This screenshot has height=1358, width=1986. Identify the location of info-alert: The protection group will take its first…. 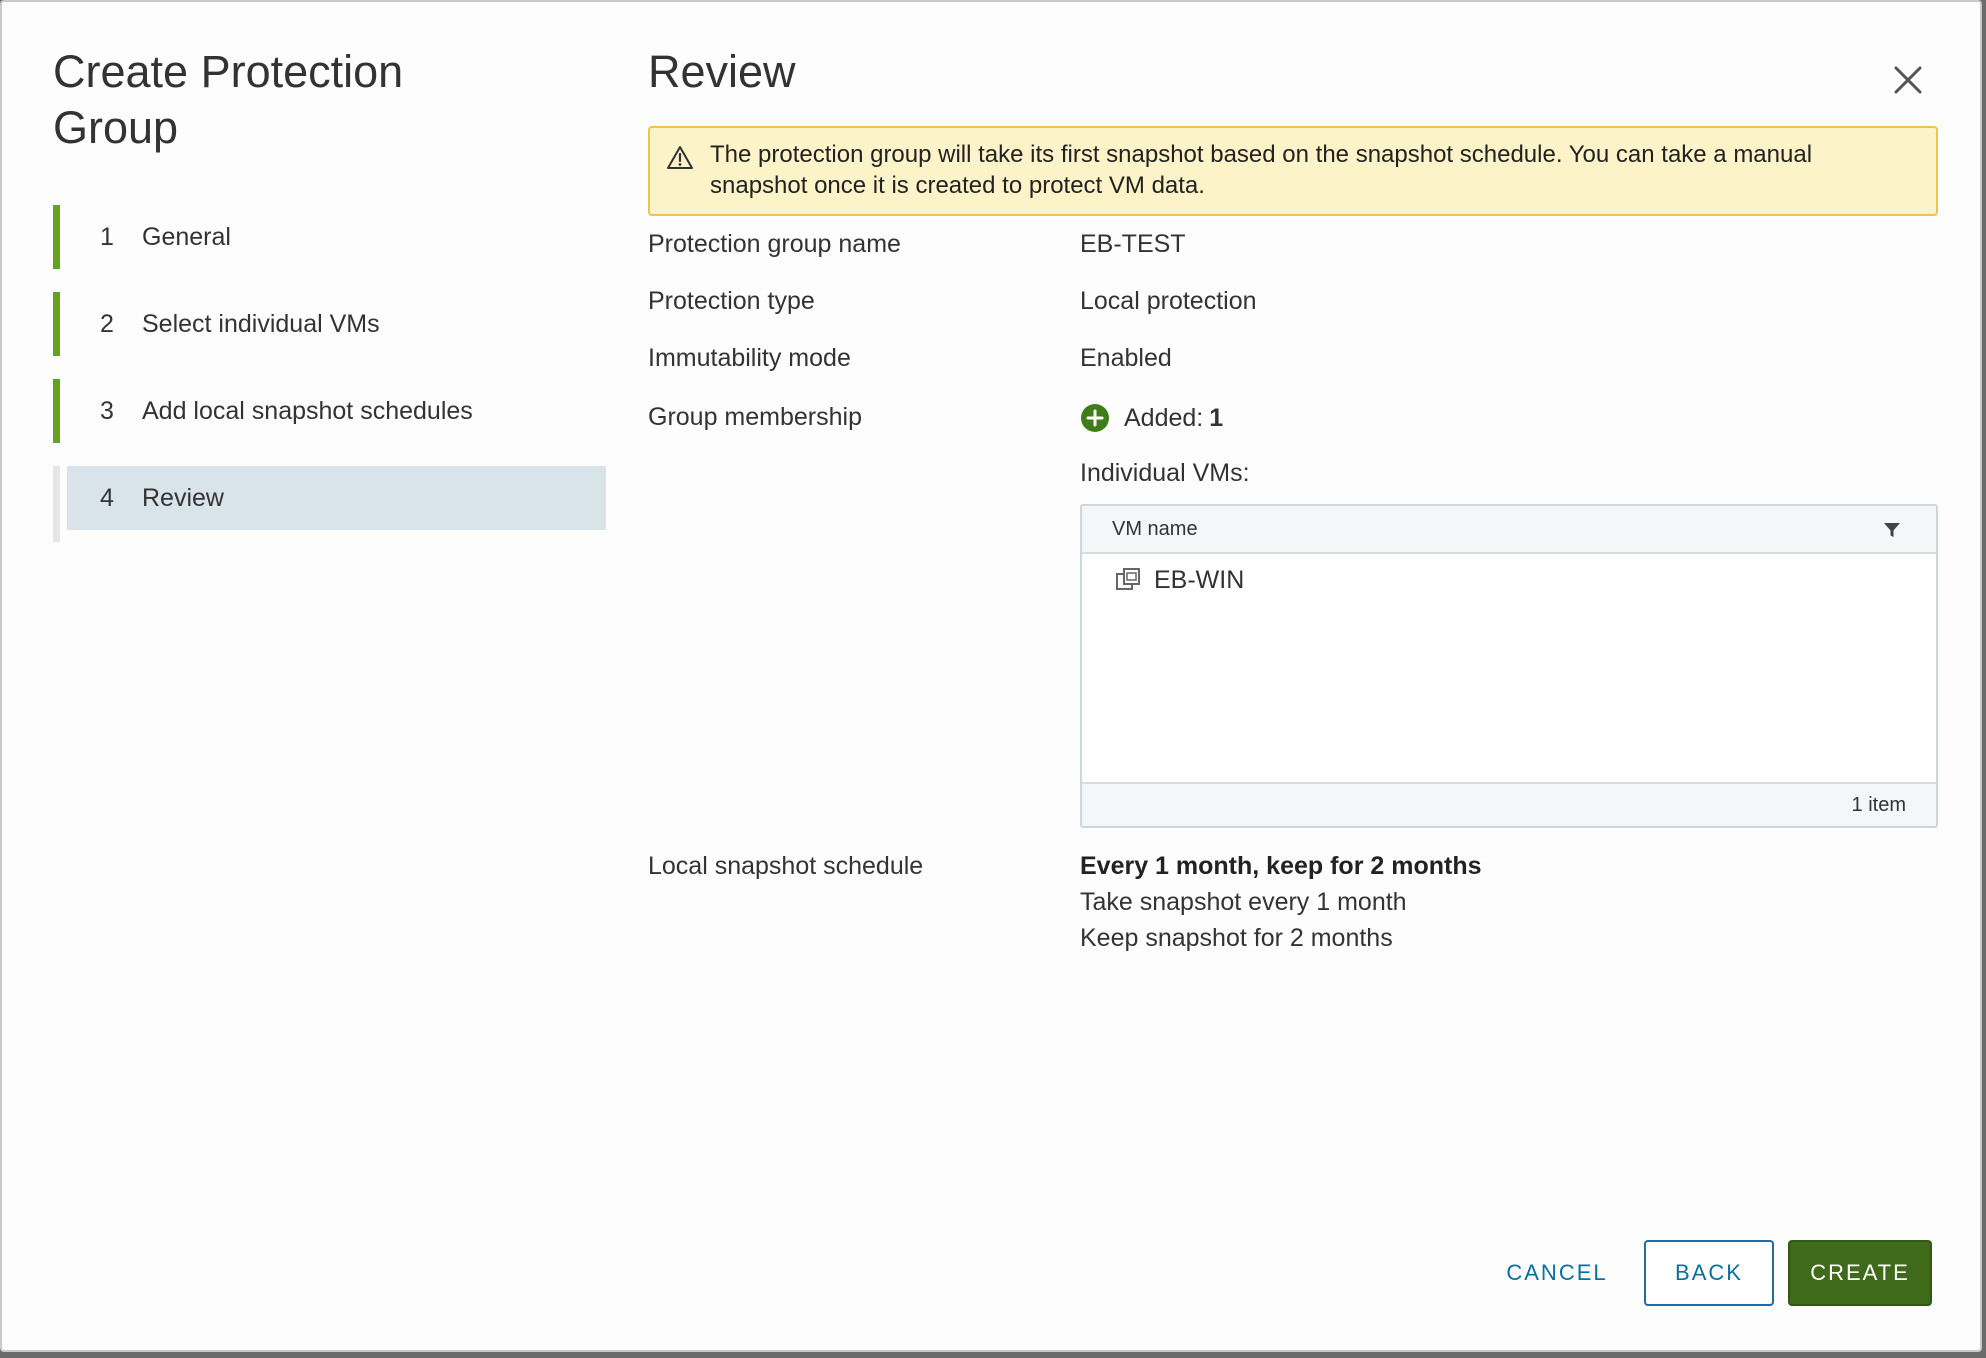
(1293, 171).